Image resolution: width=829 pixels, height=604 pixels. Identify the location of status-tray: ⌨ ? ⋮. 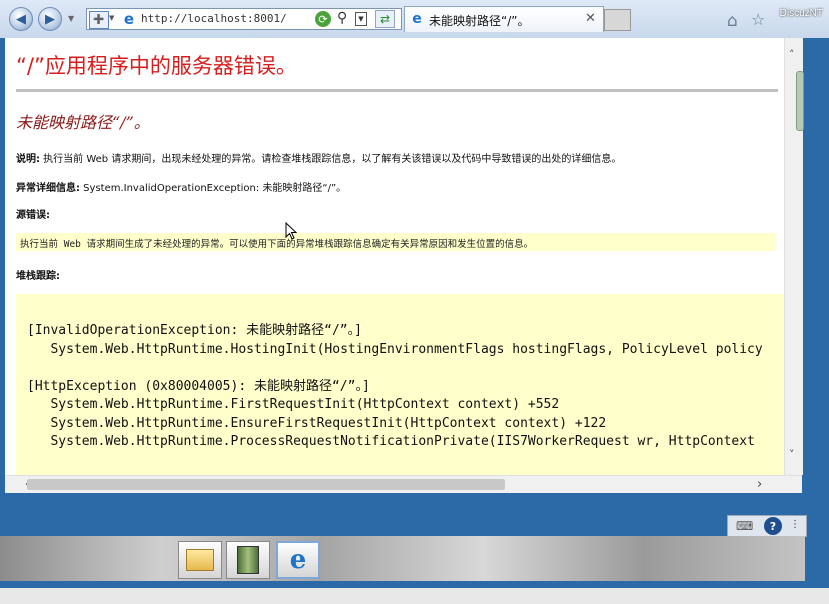
(767, 526).